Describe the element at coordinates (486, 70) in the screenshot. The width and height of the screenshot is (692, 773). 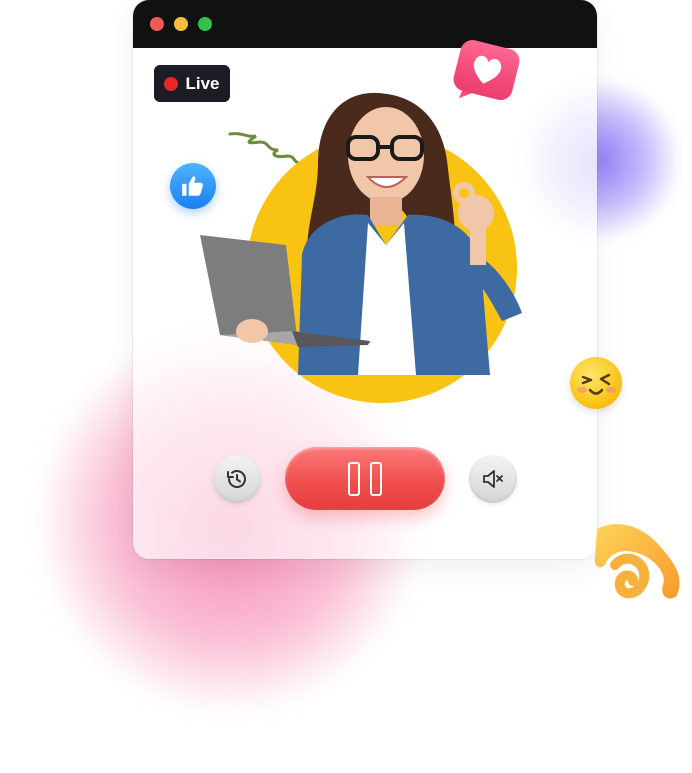
I see `heart-icon` at that location.